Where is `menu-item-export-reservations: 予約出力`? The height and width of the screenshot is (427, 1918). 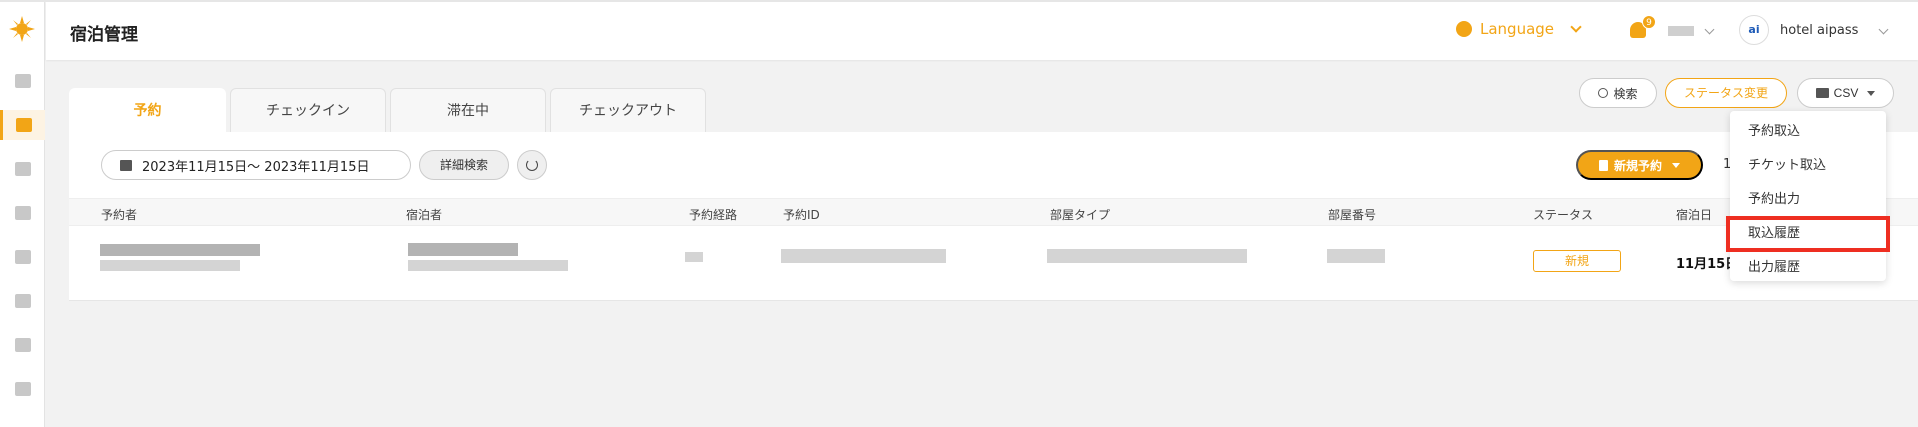
menu-item-export-reservations: 予約出力 is located at coordinates (1808, 200).